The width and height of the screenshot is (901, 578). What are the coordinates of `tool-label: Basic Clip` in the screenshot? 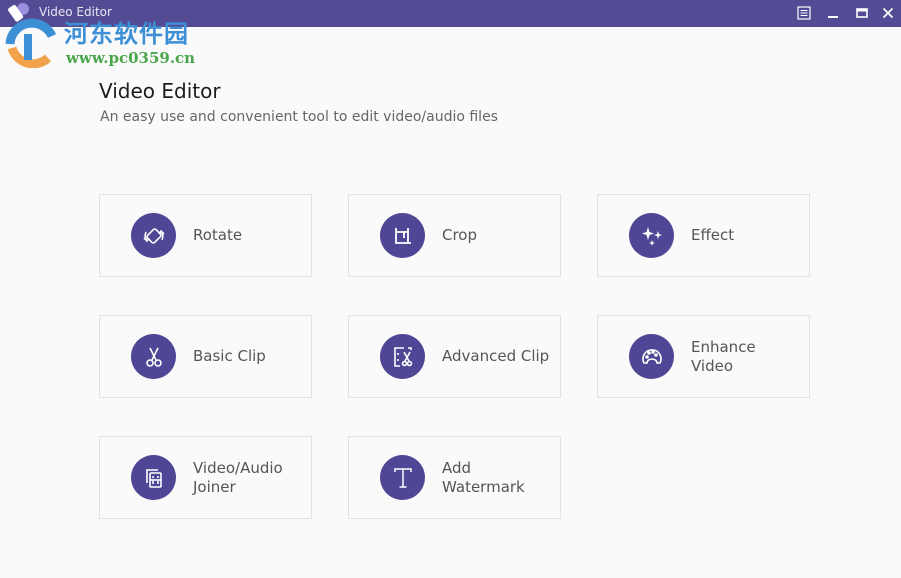 It's located at (229, 356).